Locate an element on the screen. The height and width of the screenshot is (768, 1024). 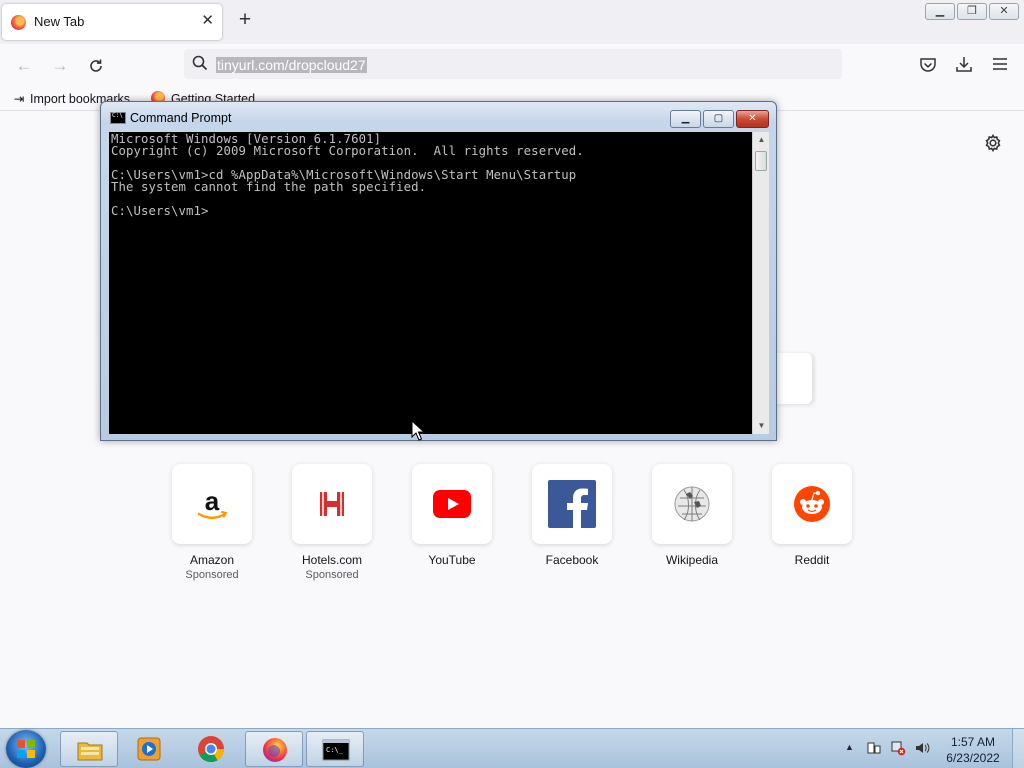
clock-time: 1:57 AM is located at coordinates (973, 742).